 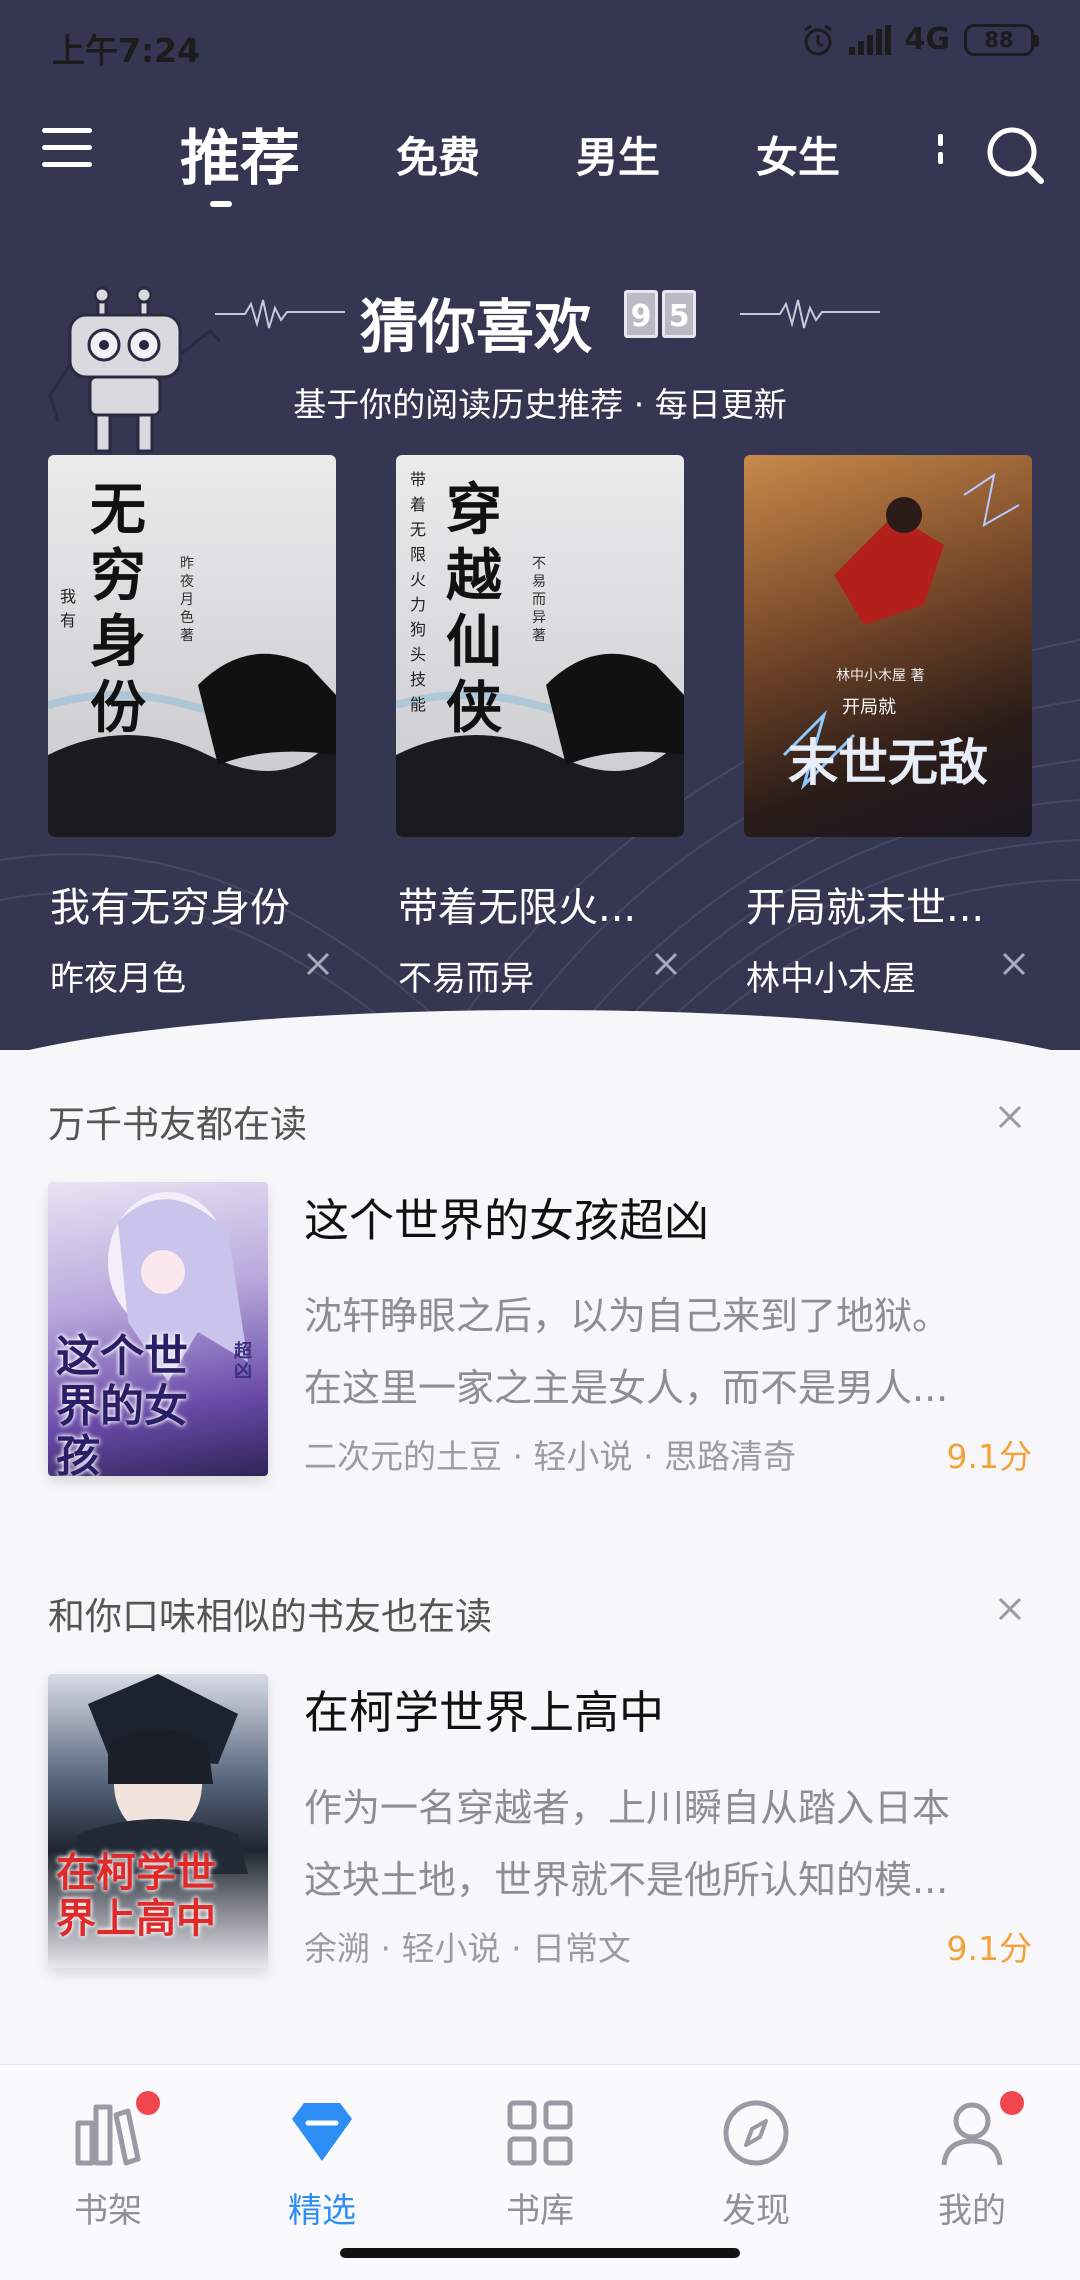 I want to click on battery-level: 88, so click(x=999, y=39).